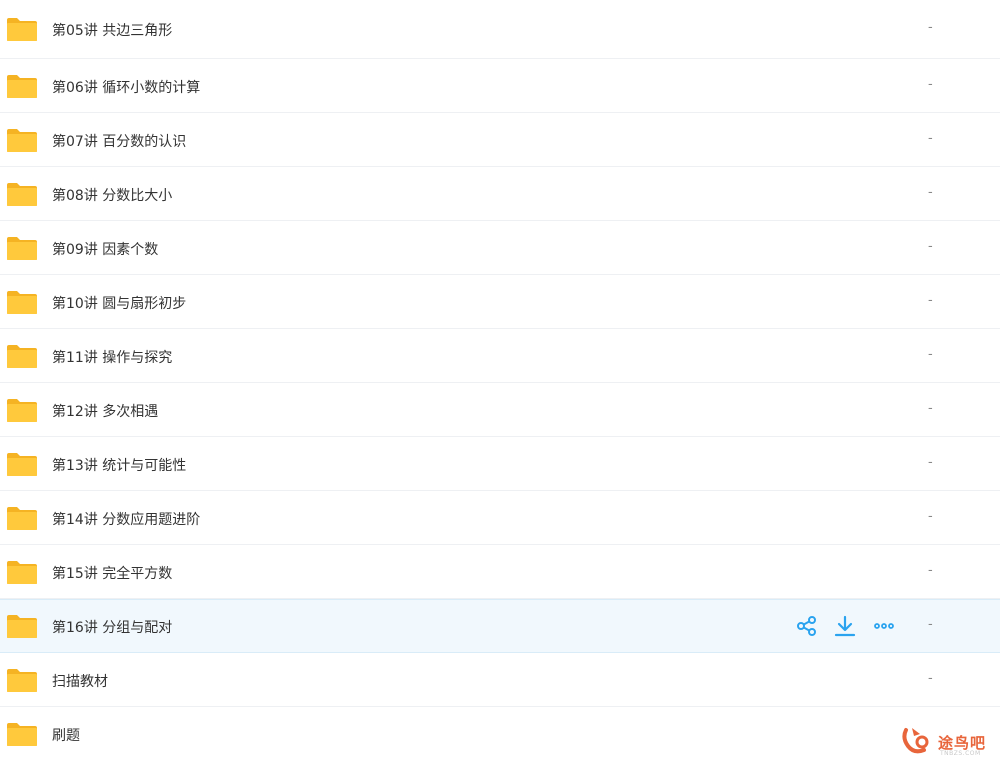 The image size is (1000, 761). What do you see at coordinates (119, 465) in the screenshot?
I see `file-name: 第13讲 统计与可能性` at bounding box center [119, 465].